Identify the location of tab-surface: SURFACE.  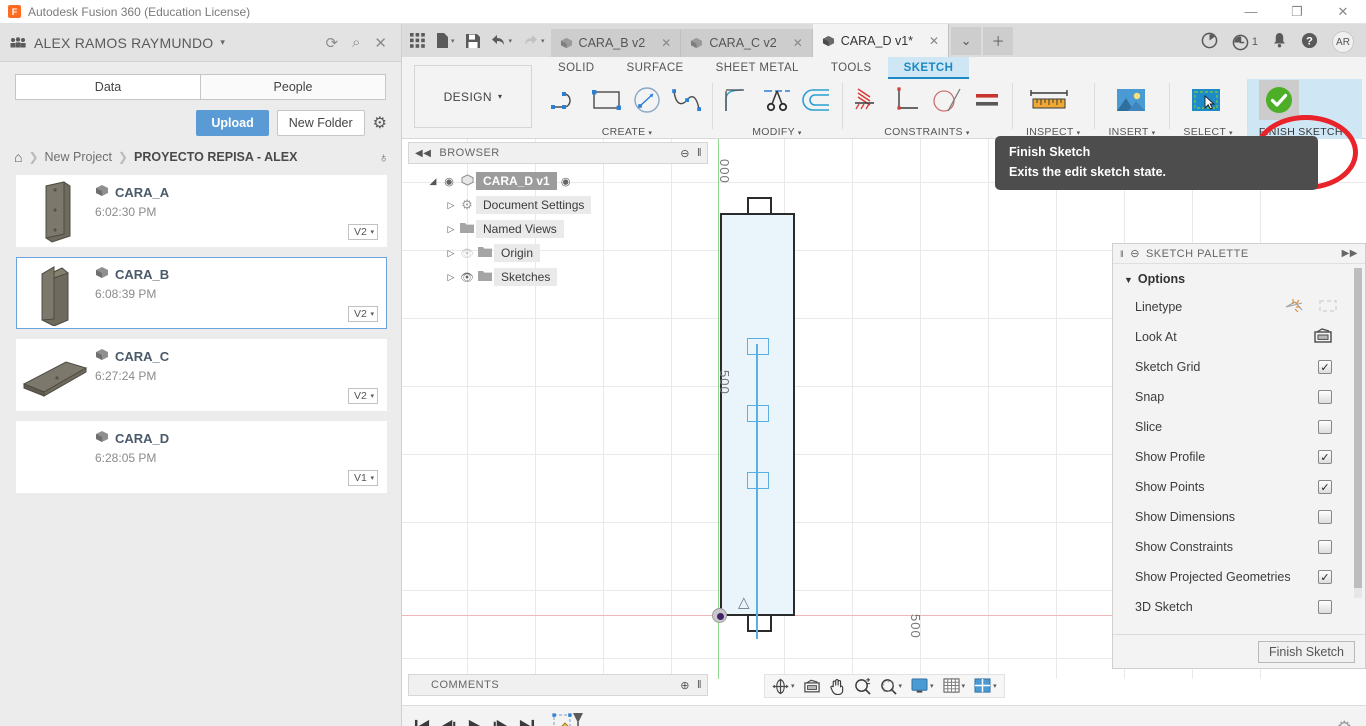
(655, 68).